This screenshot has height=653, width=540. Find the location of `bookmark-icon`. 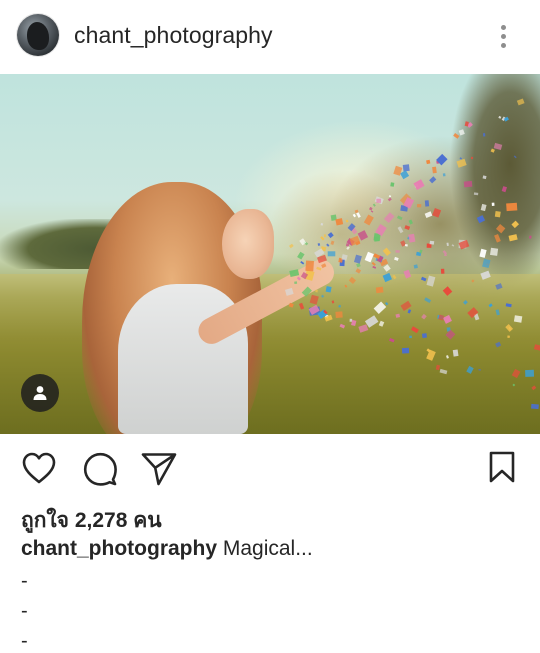

bookmark-icon is located at coordinates (502, 467).